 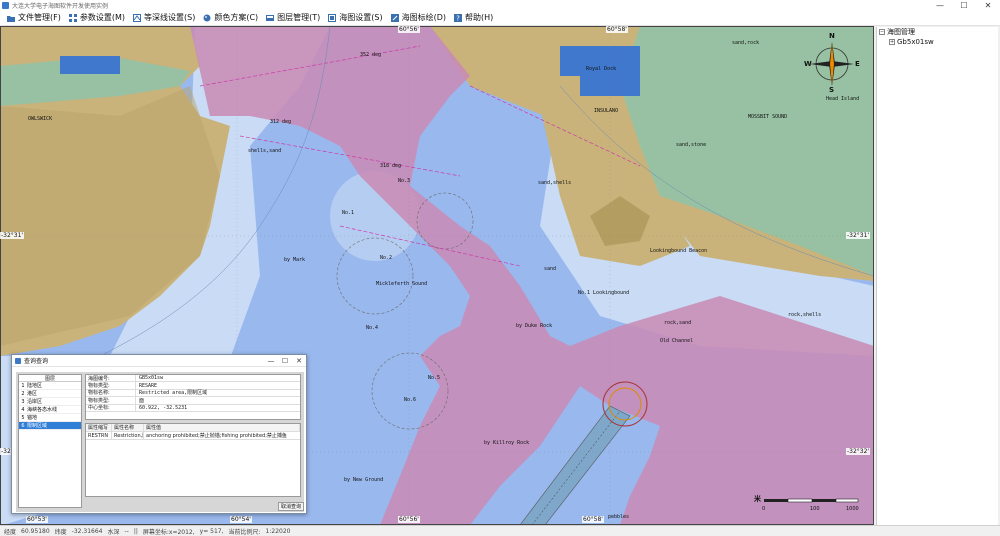 What do you see at coordinates (278, 531) in the screenshot?
I see `status-scale-value: 1:22020` at bounding box center [278, 531].